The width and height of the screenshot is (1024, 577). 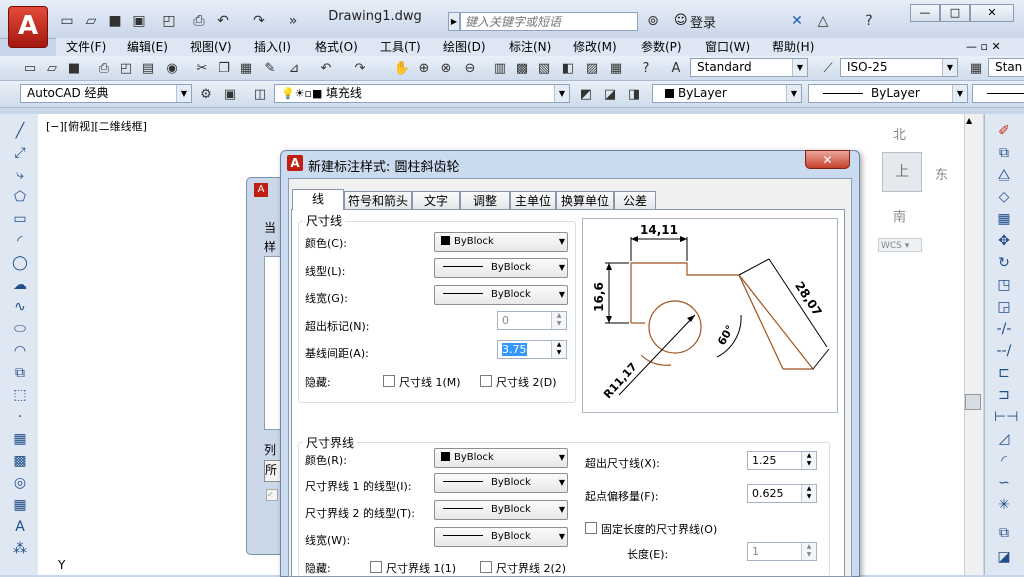 I want to click on insert-block-icon: ⧉, so click(x=20, y=373).